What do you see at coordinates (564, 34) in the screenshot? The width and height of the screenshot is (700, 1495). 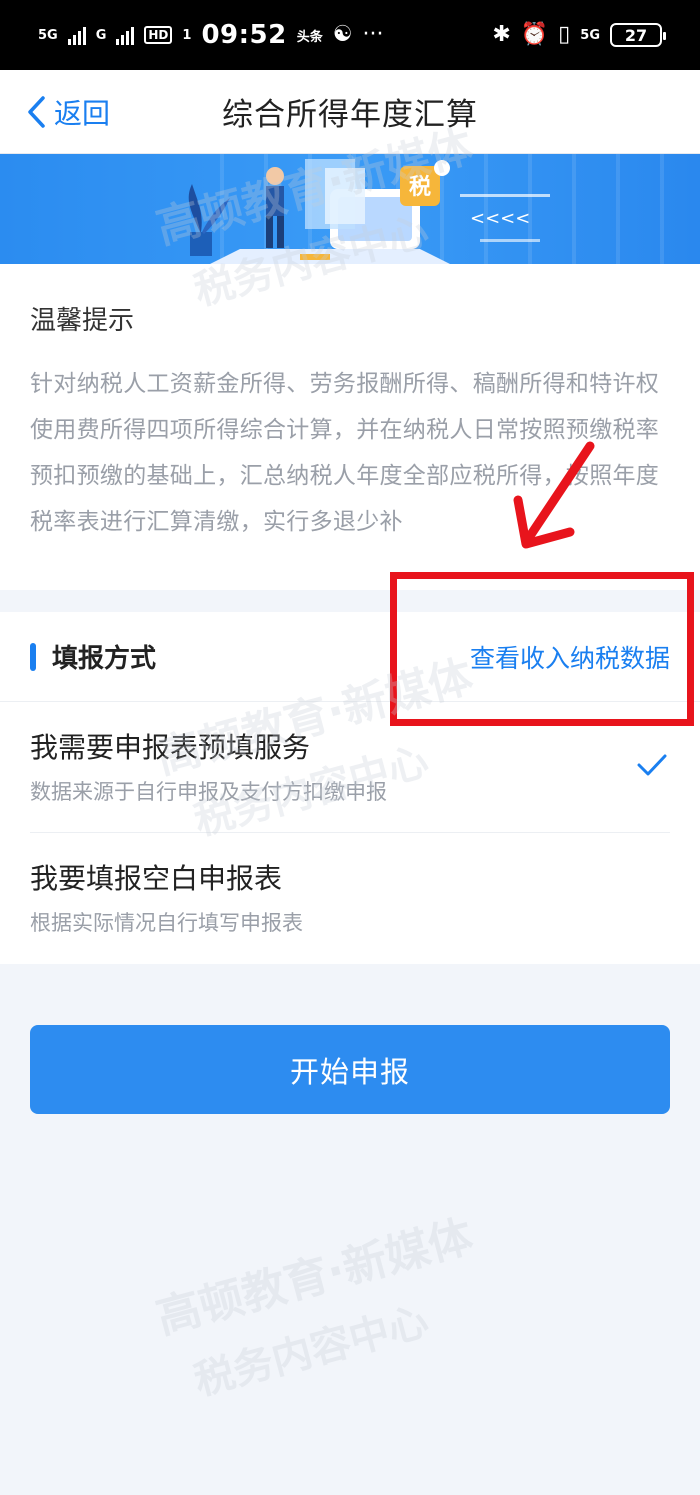 I see `vibrate-icon: ▯` at bounding box center [564, 34].